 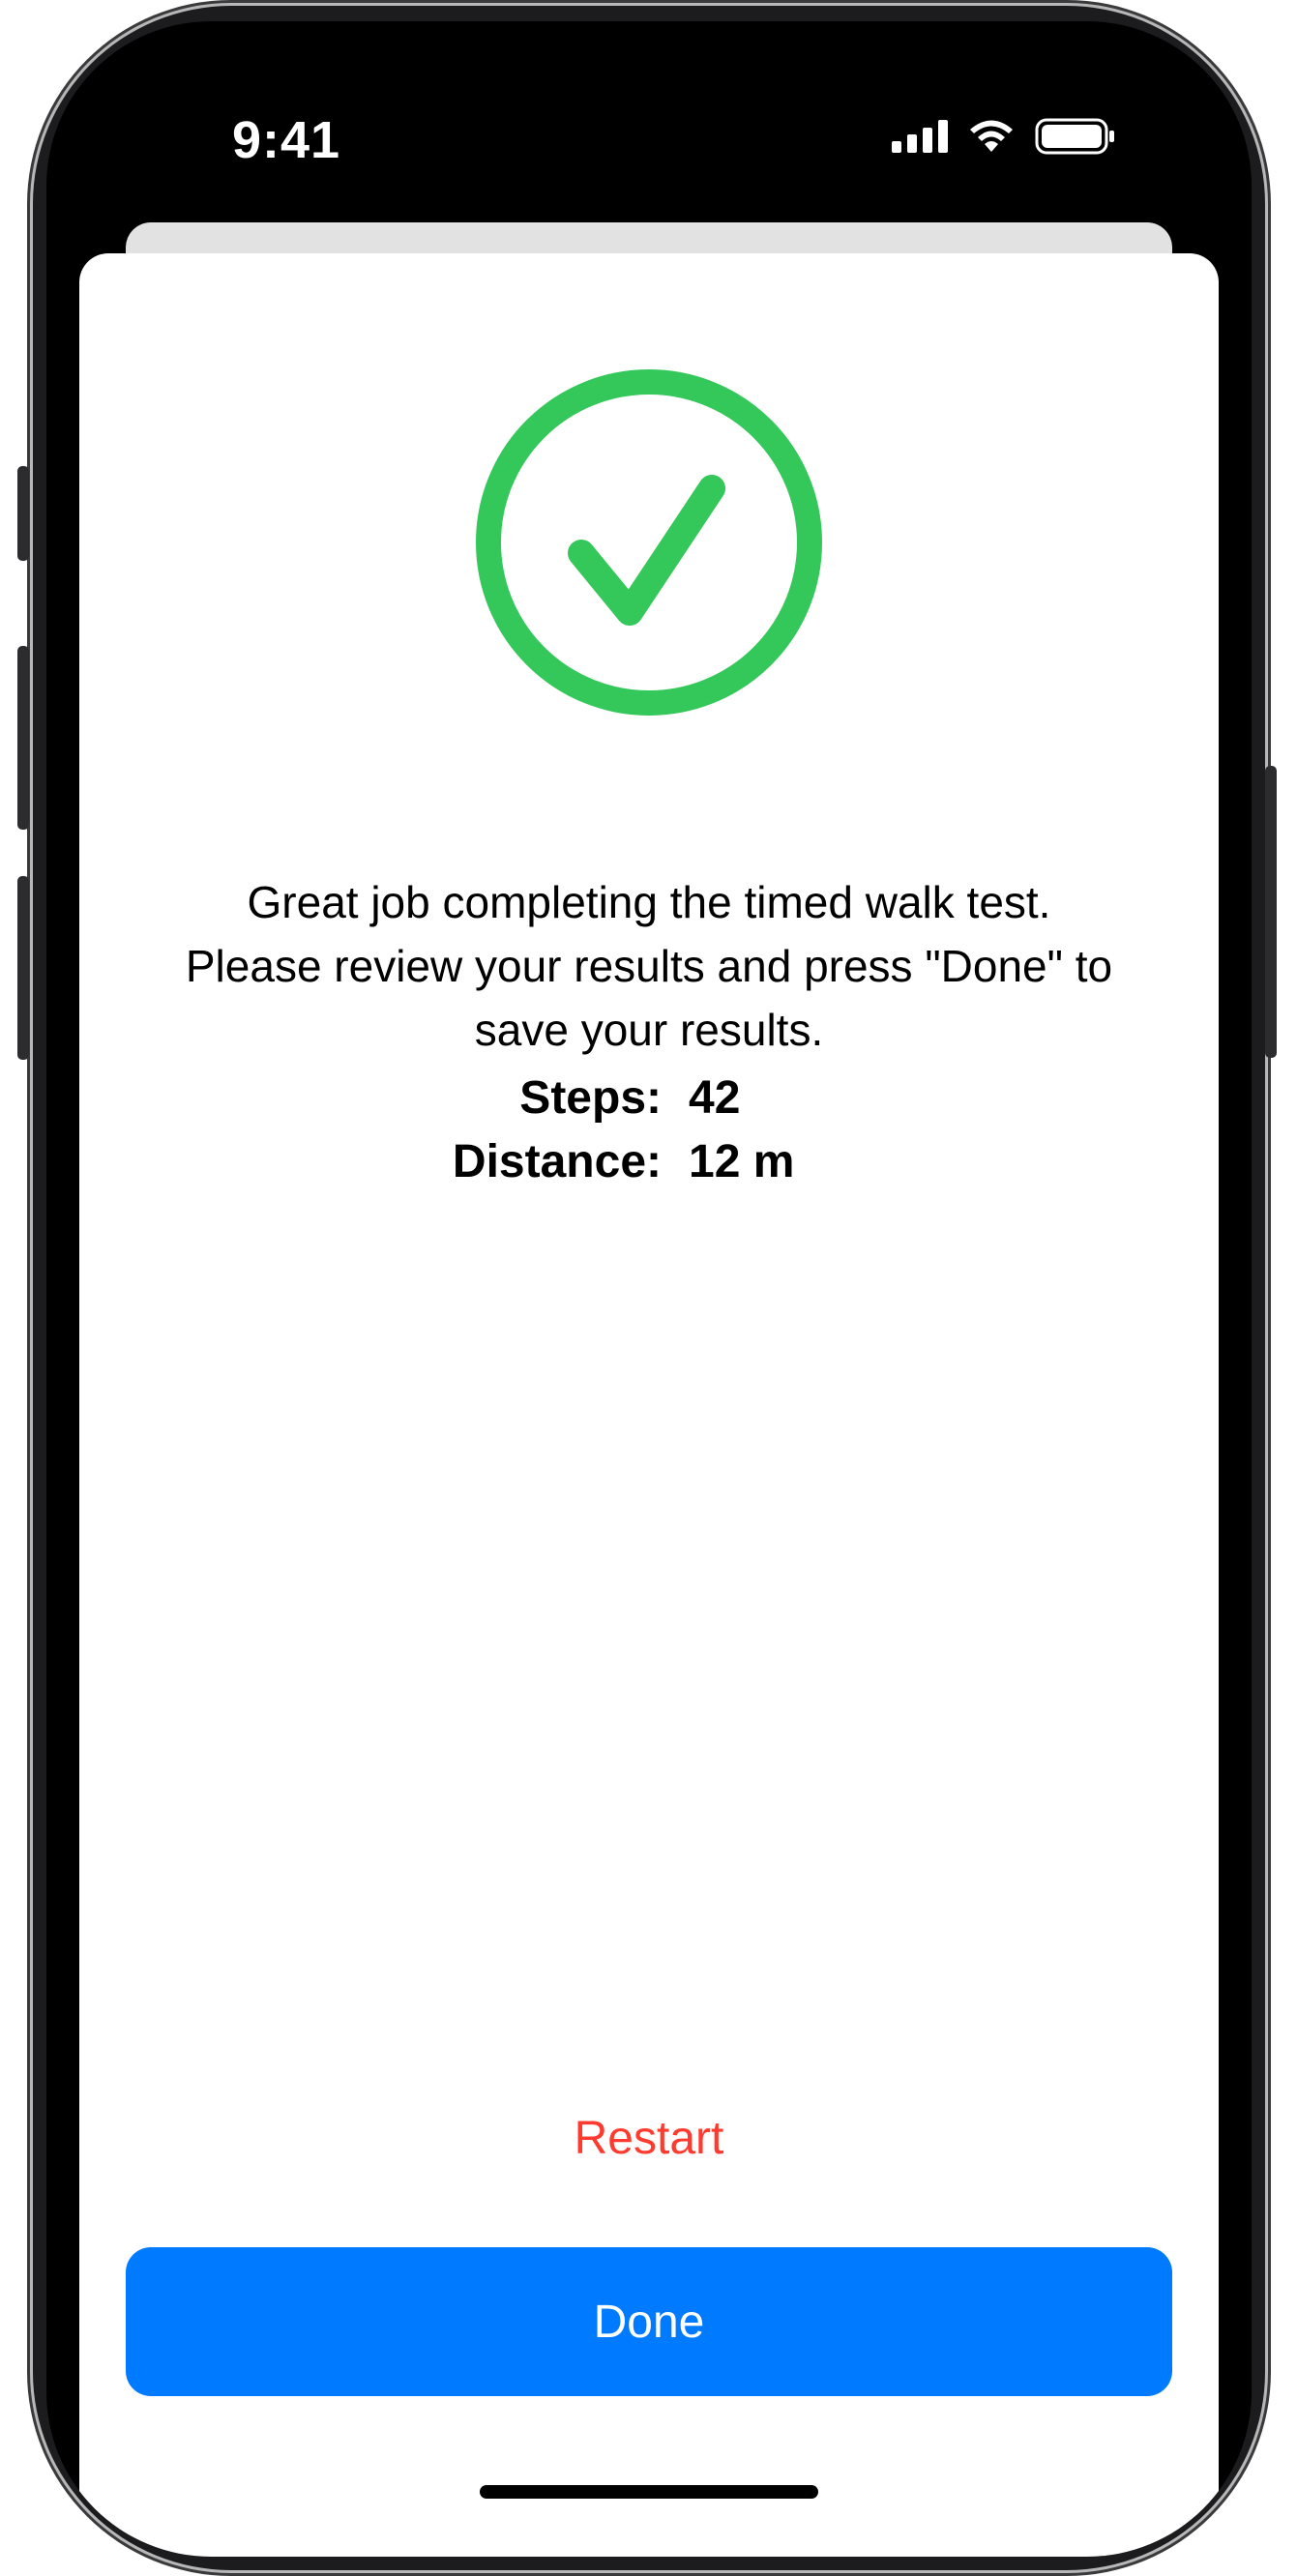 I want to click on steps-row: Steps: 42, so click(x=649, y=1097).